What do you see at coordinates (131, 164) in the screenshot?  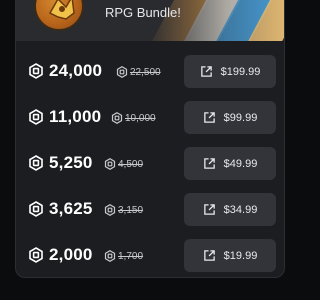 I see `original-amount-text: 4,500` at bounding box center [131, 164].